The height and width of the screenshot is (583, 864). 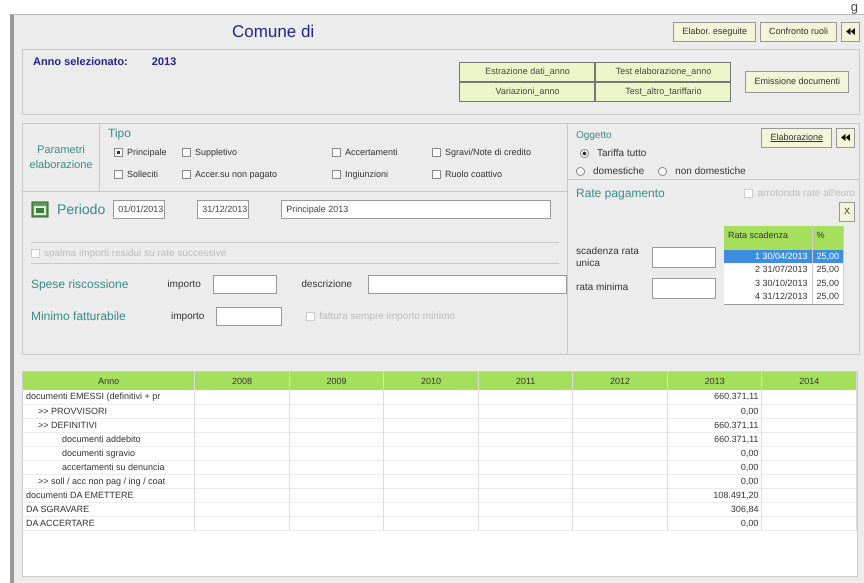 What do you see at coordinates (527, 92) in the screenshot?
I see `action-button: Variazioni_anno` at bounding box center [527, 92].